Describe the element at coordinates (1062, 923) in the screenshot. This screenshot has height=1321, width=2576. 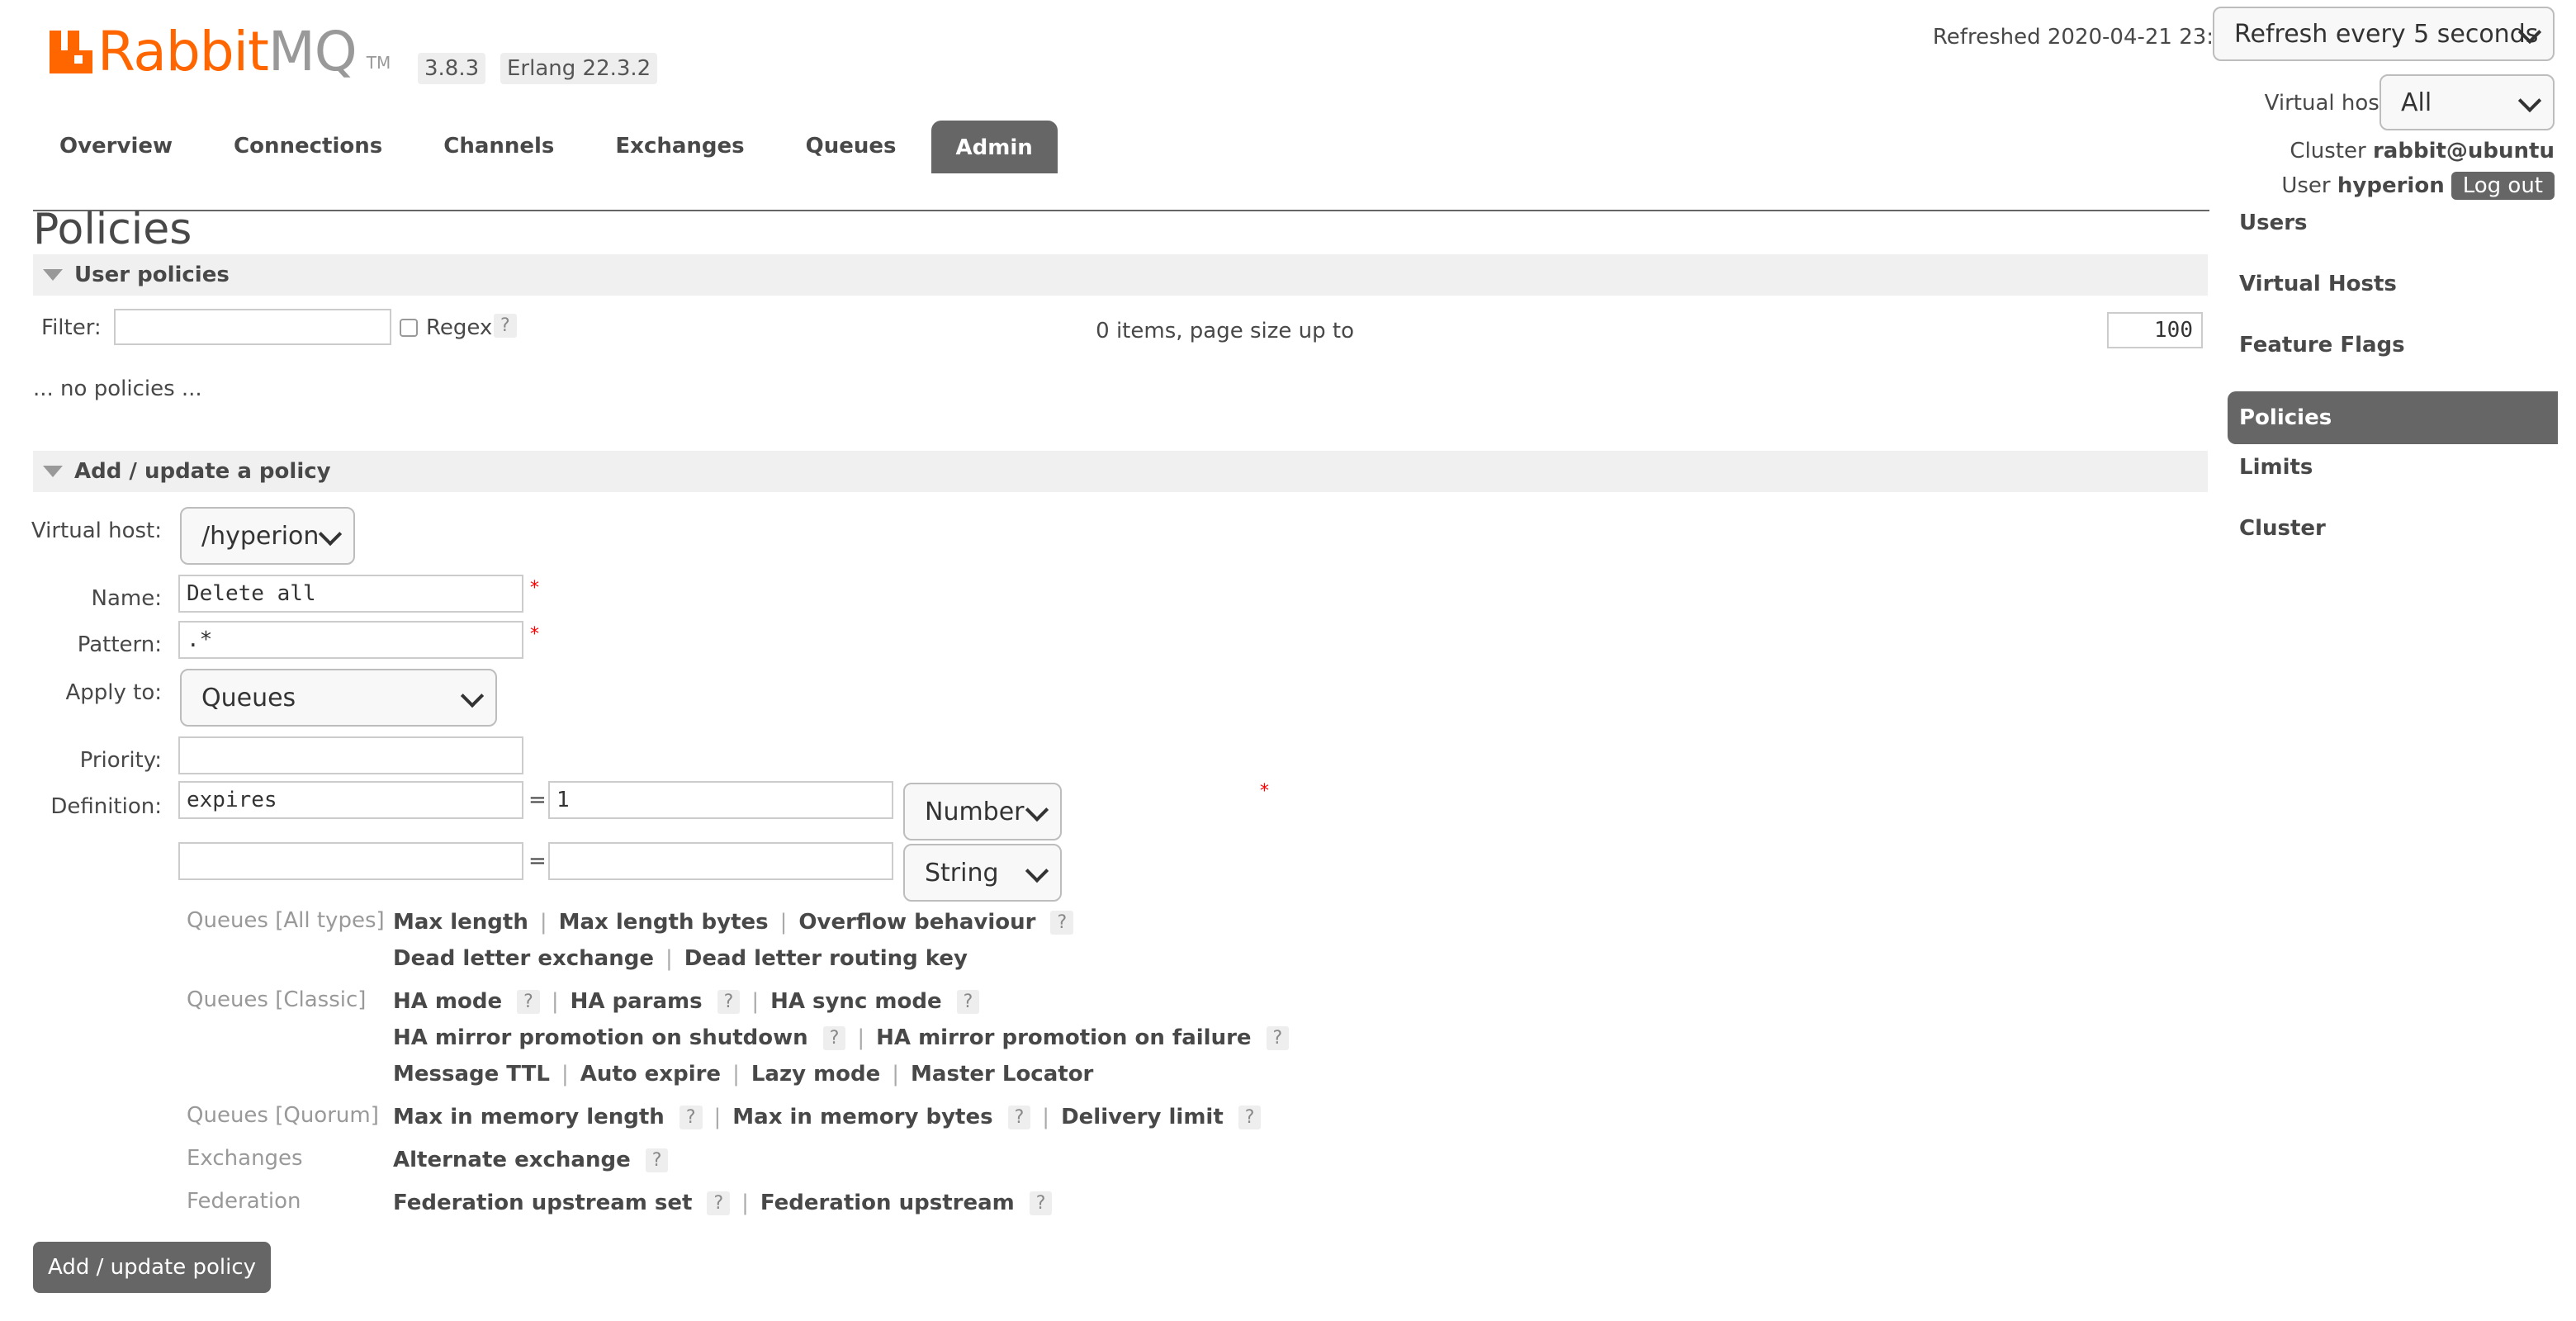
I see `overflow-help-button: ?` at that location.